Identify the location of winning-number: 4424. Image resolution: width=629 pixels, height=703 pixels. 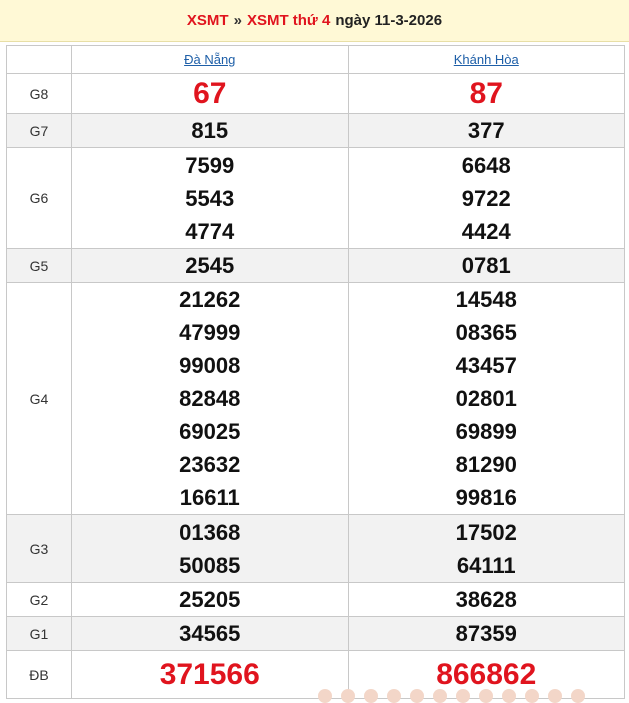
(486, 231).